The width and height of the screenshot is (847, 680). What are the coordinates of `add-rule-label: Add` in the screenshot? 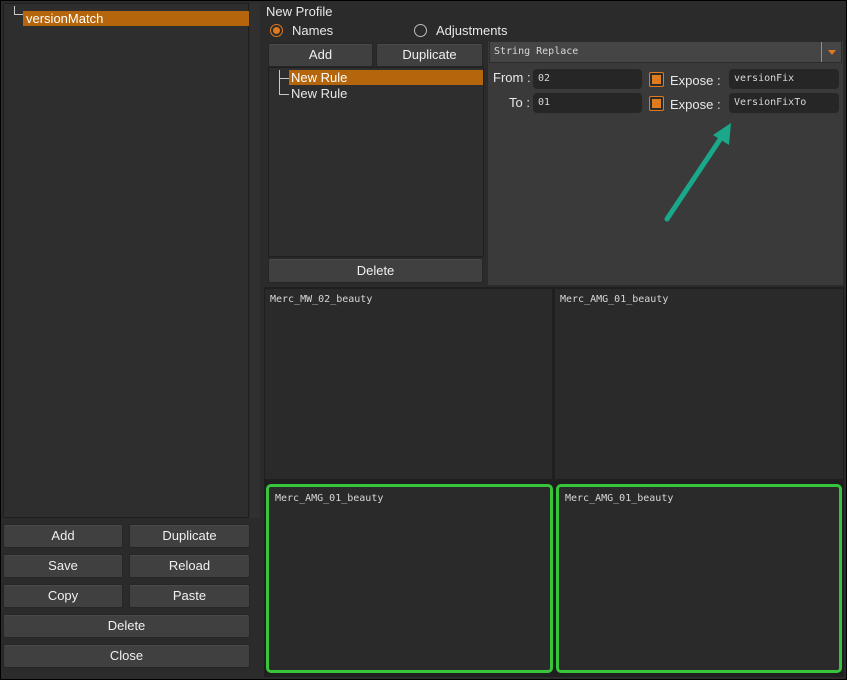 It's located at (320, 54).